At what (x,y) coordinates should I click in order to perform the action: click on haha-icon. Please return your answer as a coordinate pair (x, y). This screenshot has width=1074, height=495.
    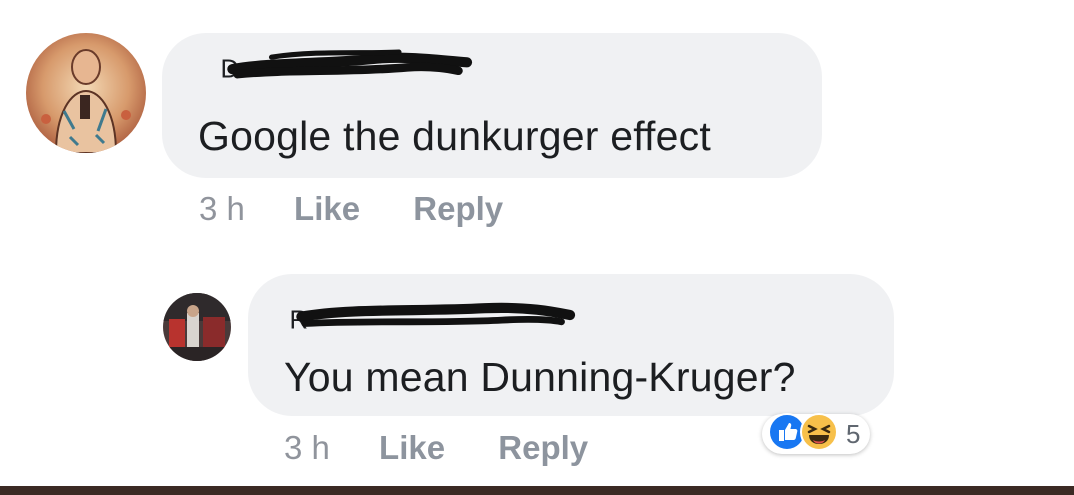
    Looking at the image, I should click on (819, 434).